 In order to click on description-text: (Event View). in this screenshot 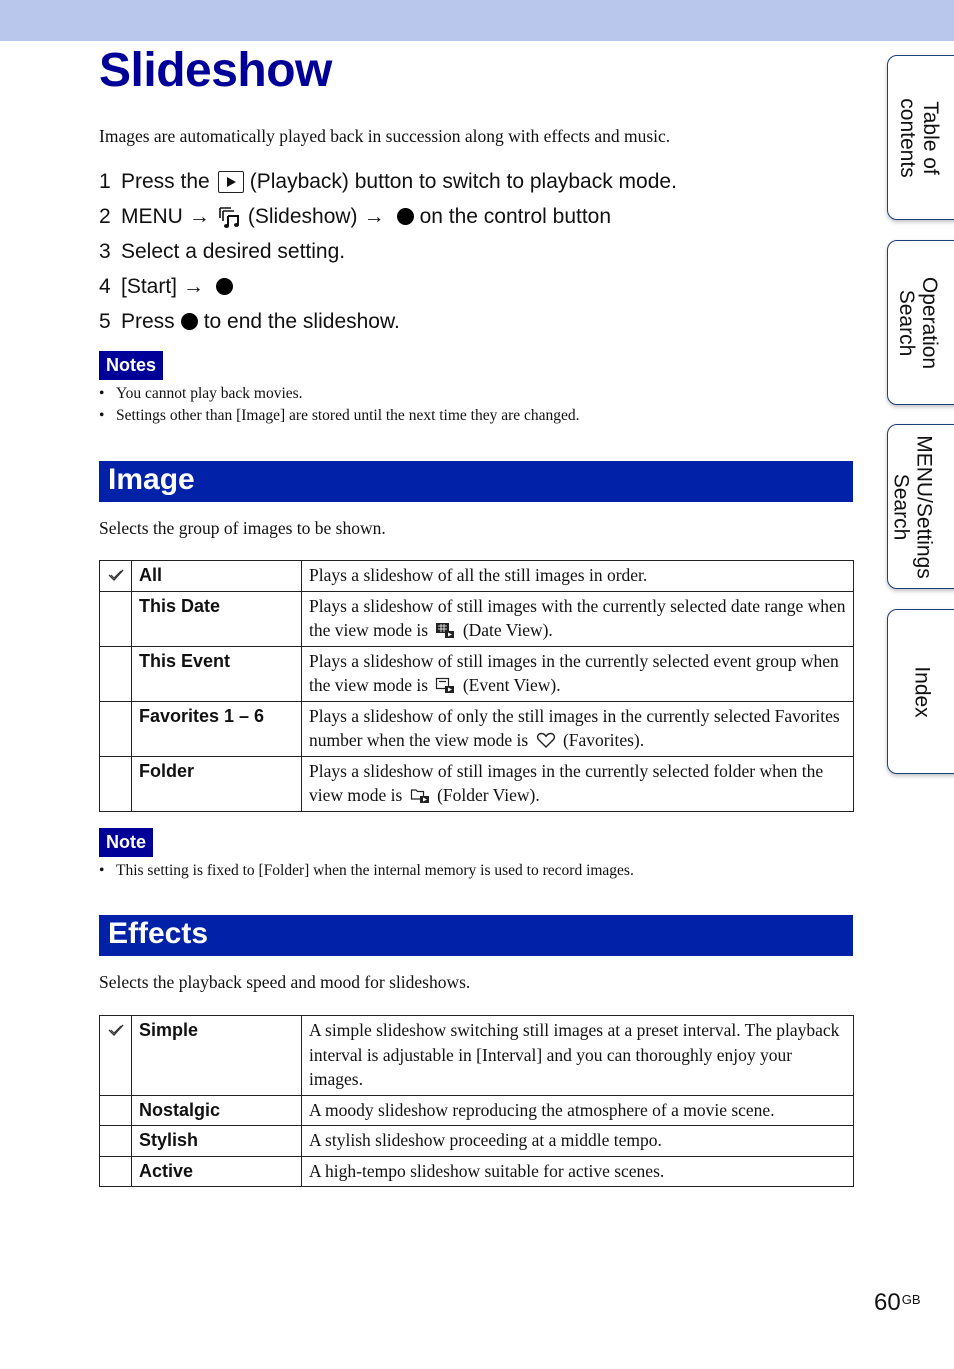, I will do `click(511, 685)`.